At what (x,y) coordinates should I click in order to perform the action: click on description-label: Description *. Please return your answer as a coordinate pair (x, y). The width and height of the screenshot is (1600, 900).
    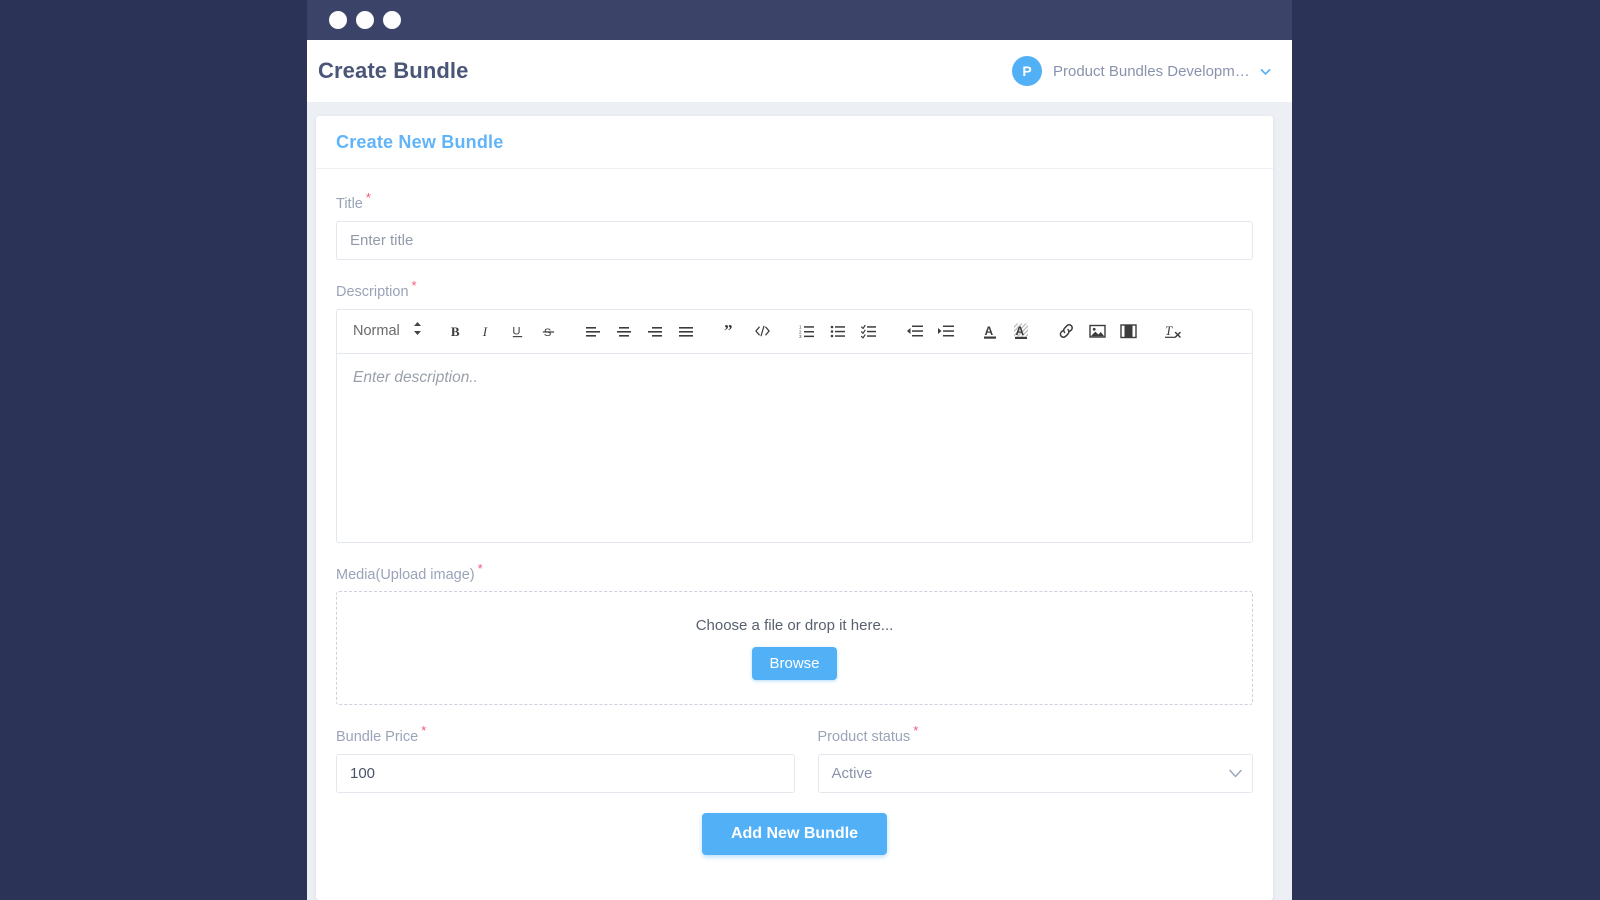
    Looking at the image, I should click on (794, 289).